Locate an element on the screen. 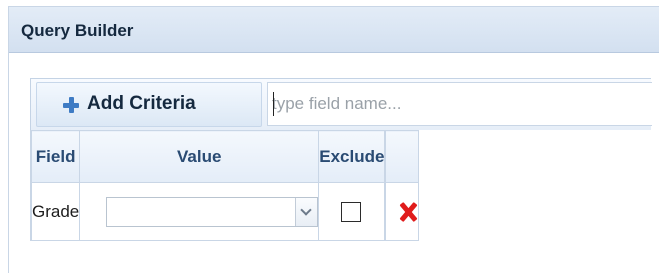 The width and height of the screenshot is (659, 273). chevron-down-icon is located at coordinates (306, 209).